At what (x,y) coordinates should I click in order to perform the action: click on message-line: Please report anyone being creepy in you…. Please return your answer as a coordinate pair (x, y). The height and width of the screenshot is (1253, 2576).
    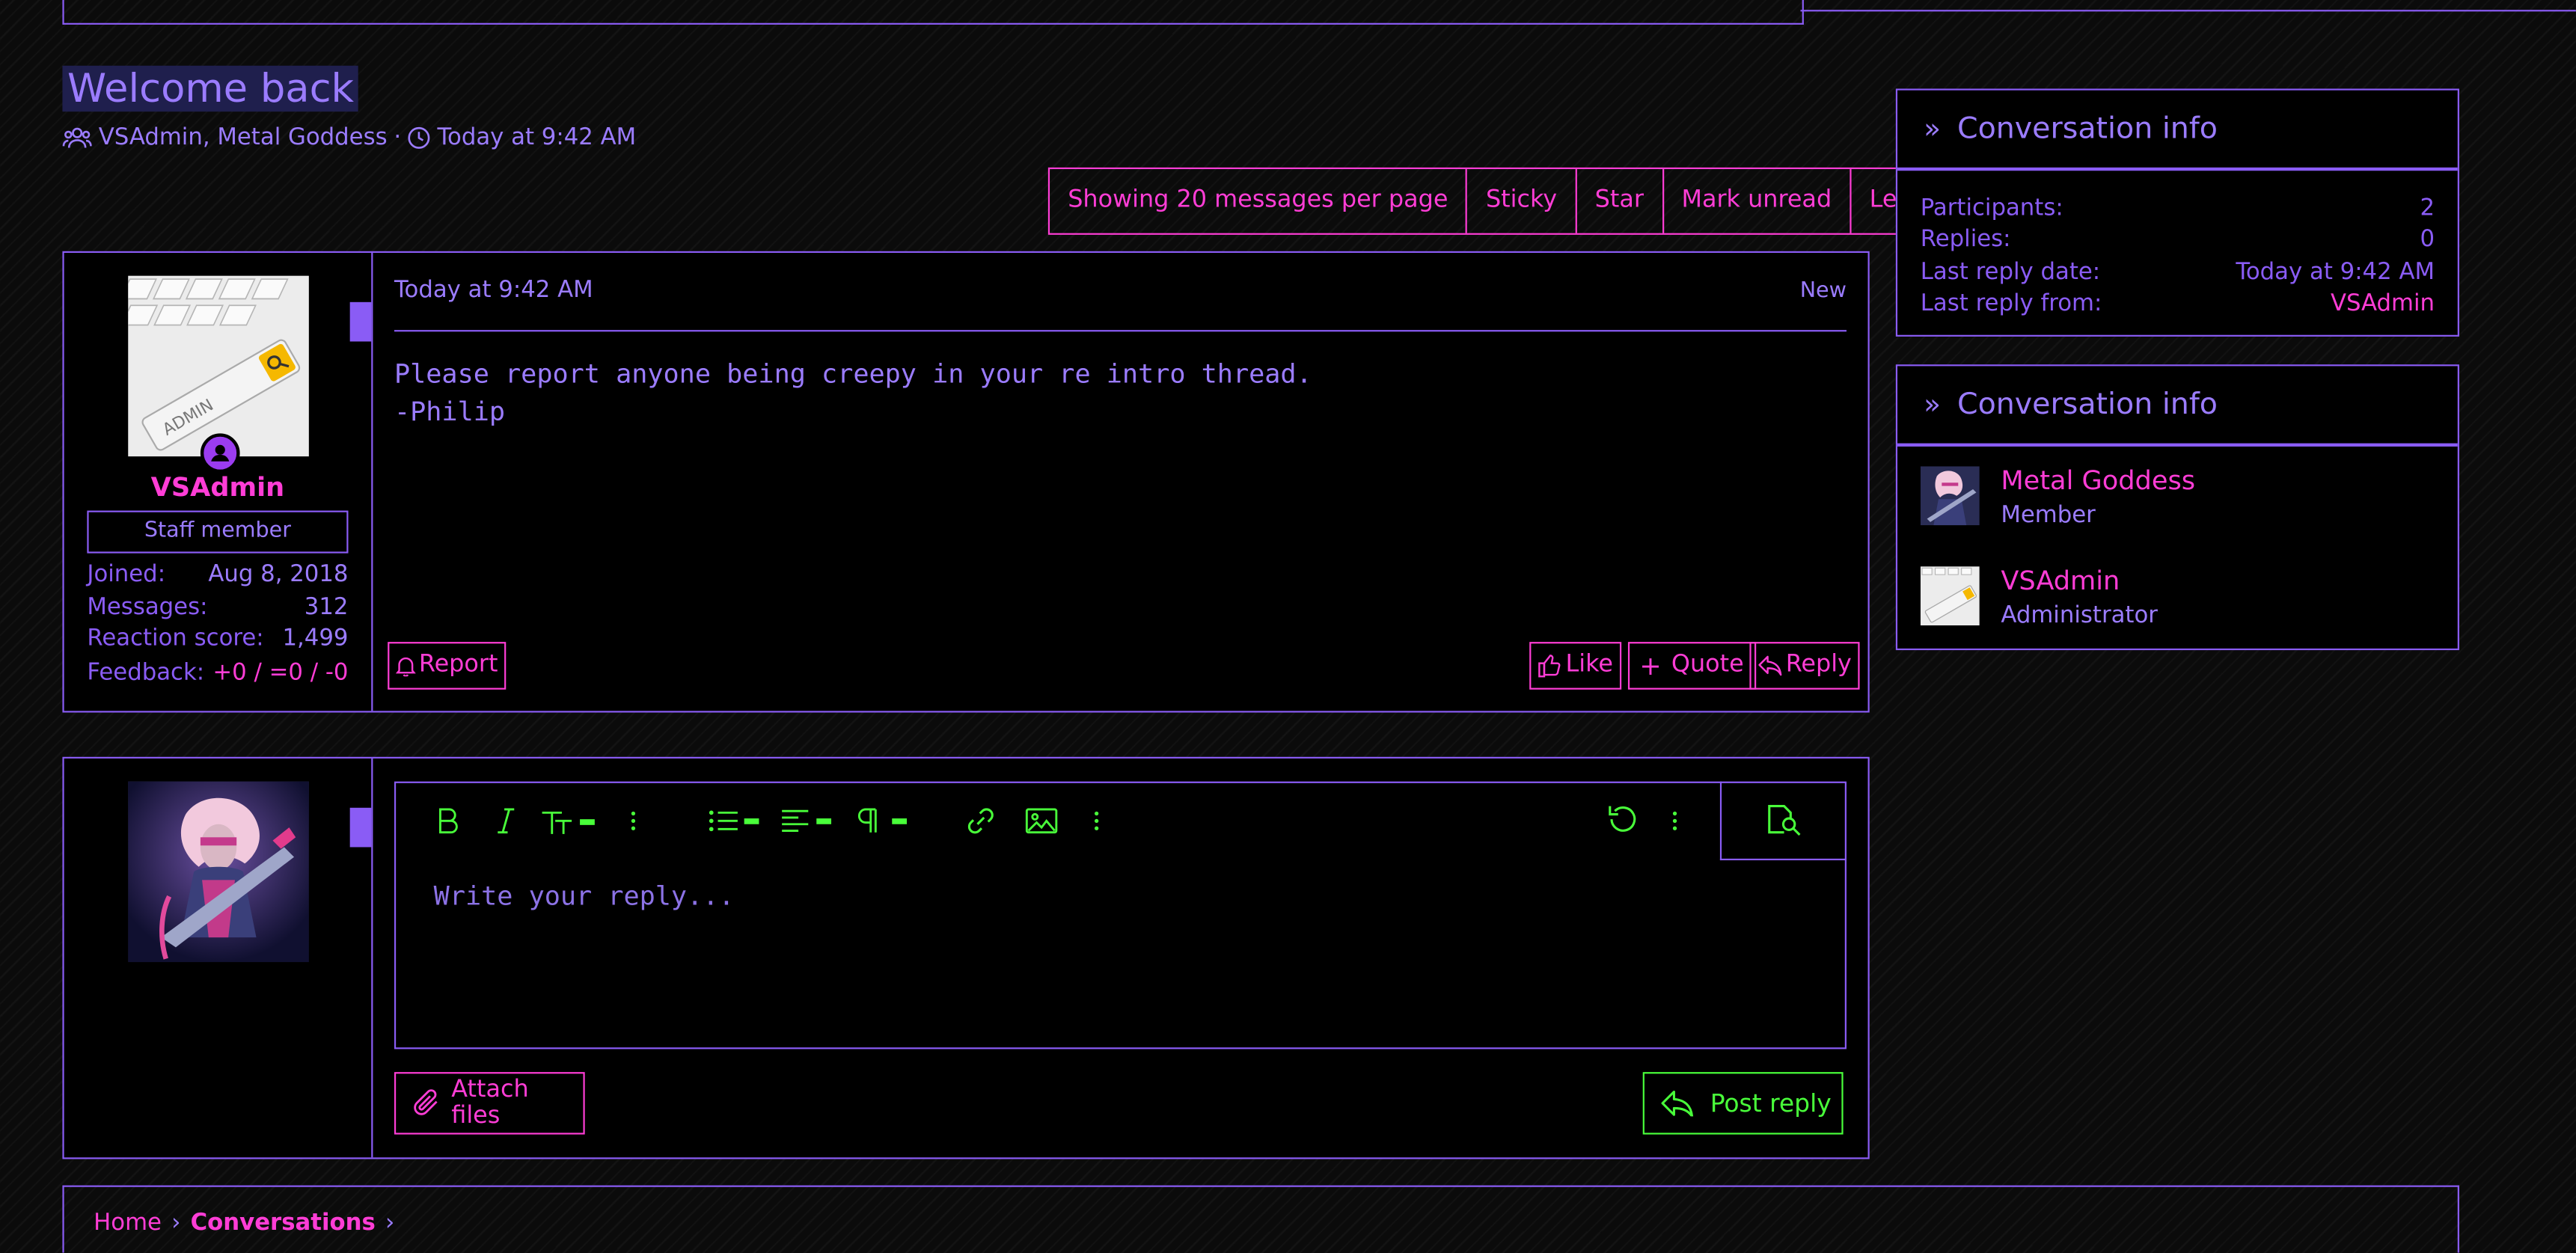
    Looking at the image, I should click on (853, 374).